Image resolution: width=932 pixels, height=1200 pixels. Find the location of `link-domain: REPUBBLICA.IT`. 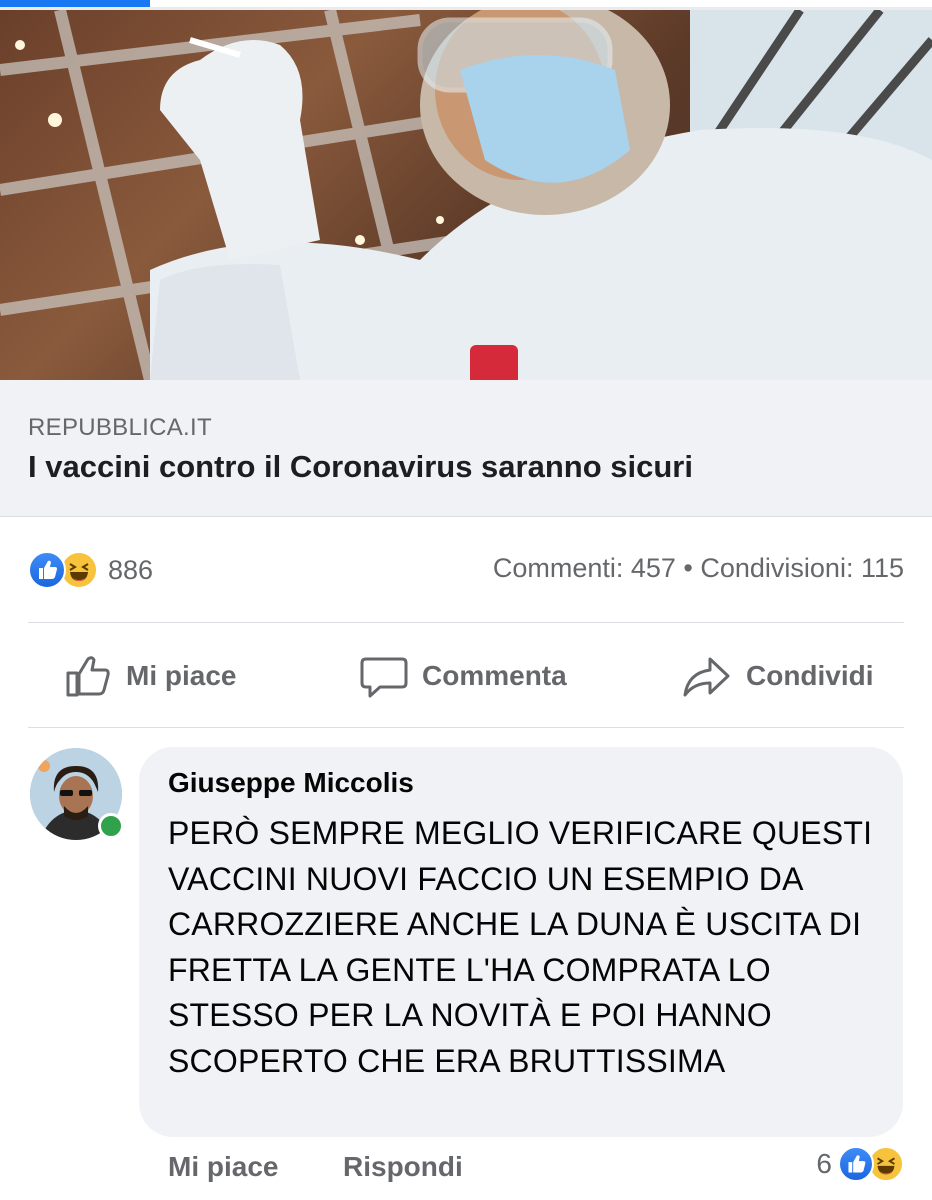

link-domain: REPUBBLICA.IT is located at coordinates (120, 427).